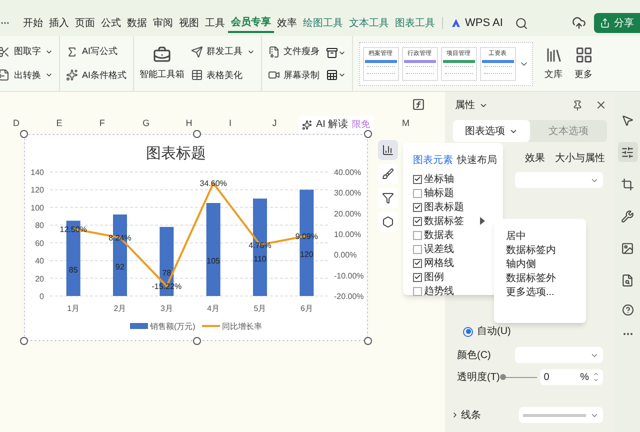  I want to click on line-value-label: 4.76%, so click(260, 245).